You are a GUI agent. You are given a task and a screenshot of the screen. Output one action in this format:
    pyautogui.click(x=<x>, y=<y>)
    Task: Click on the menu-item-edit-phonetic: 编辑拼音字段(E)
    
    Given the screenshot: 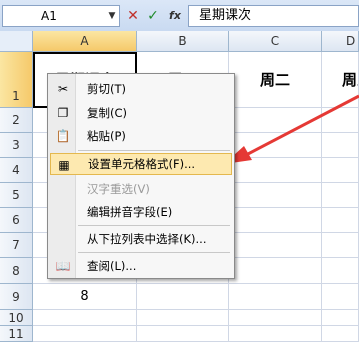 What is the action you would take?
    pyautogui.click(x=141, y=212)
    